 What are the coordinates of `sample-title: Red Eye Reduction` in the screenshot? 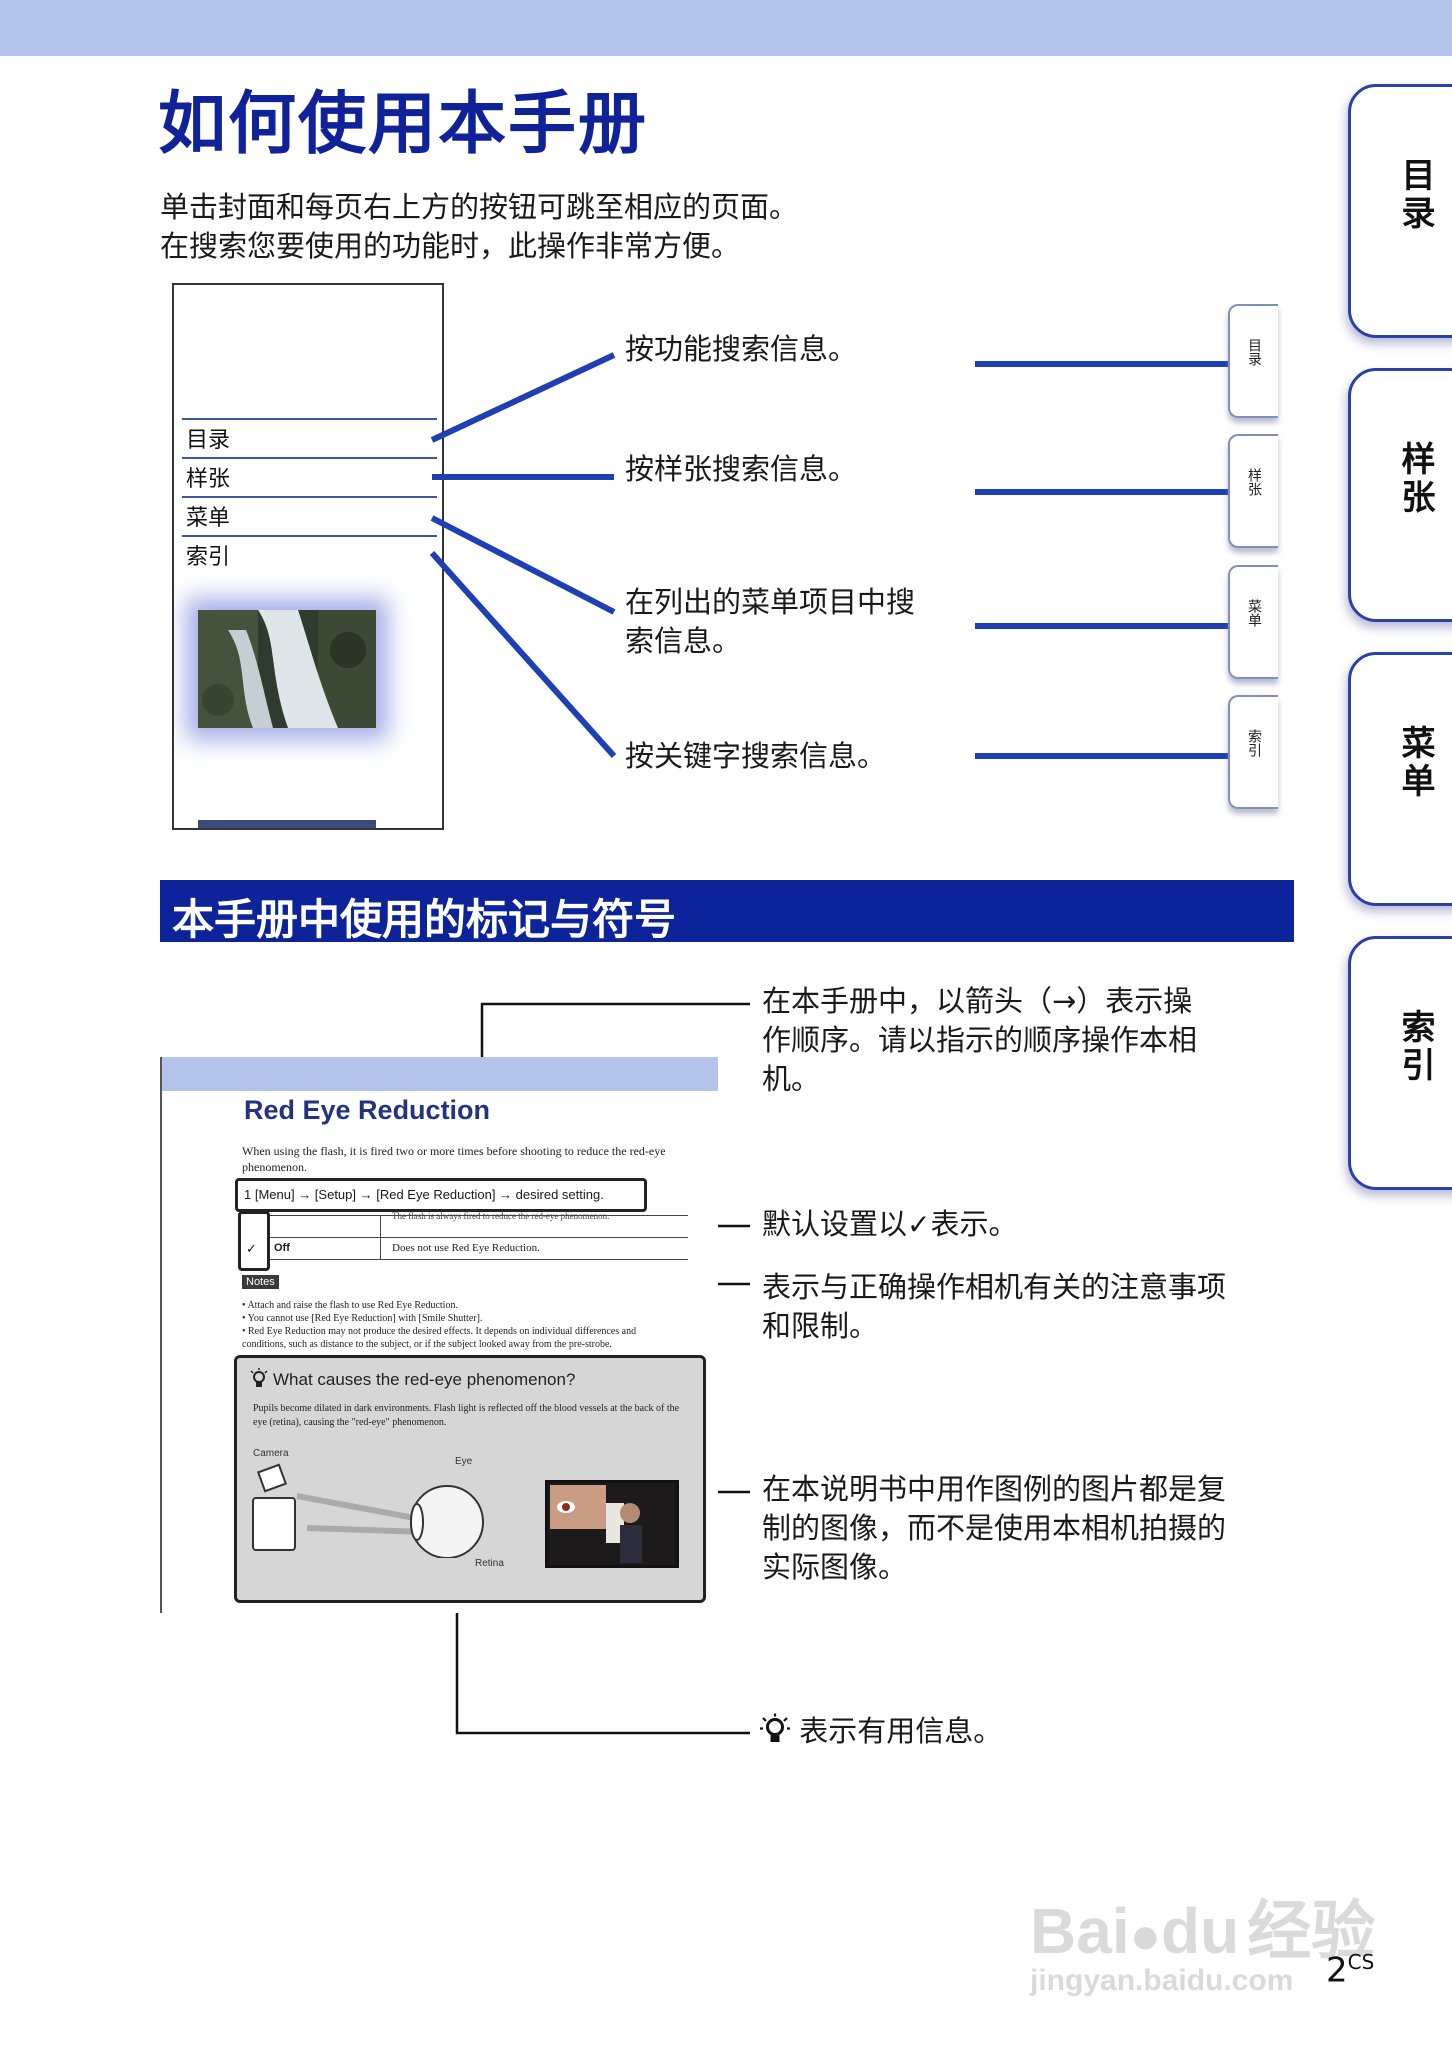 It's located at (367, 1110).